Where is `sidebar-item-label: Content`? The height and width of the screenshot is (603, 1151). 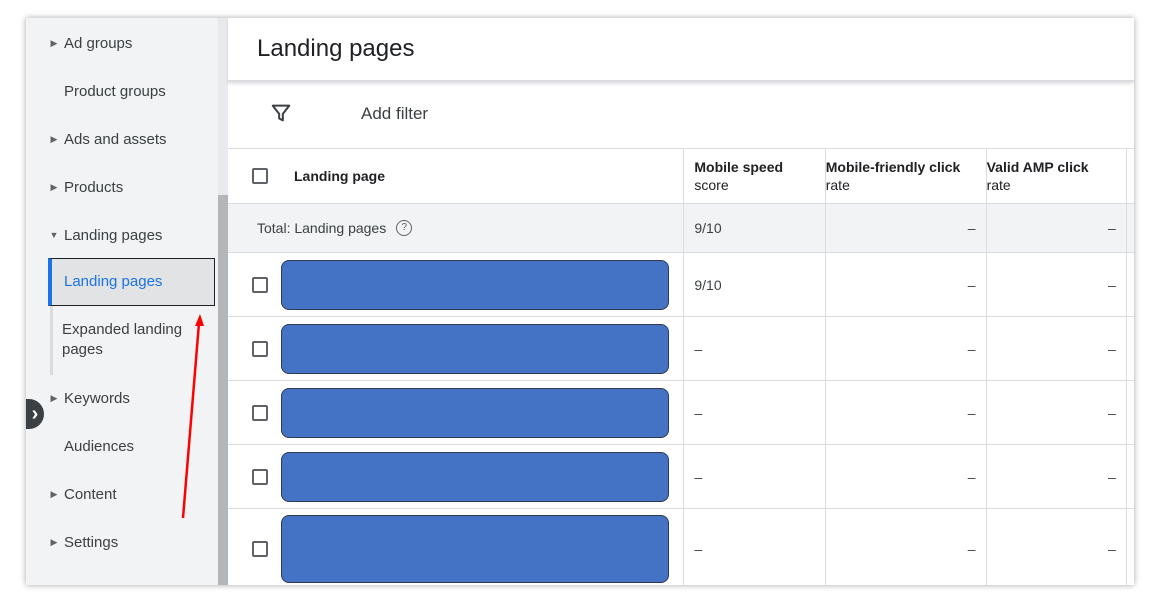
sidebar-item-label: Content is located at coordinates (90, 494).